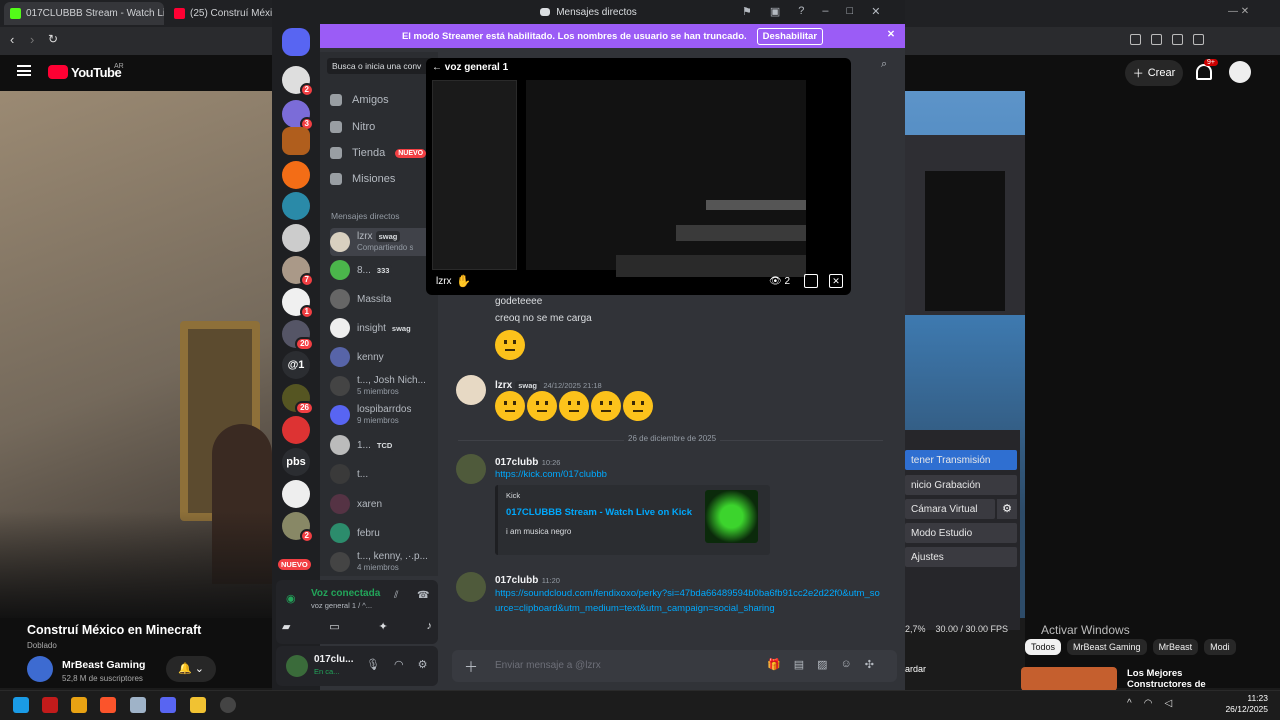 This screenshot has height=720, width=1280. I want to click on nav-nitro: Nitro, so click(352, 127).